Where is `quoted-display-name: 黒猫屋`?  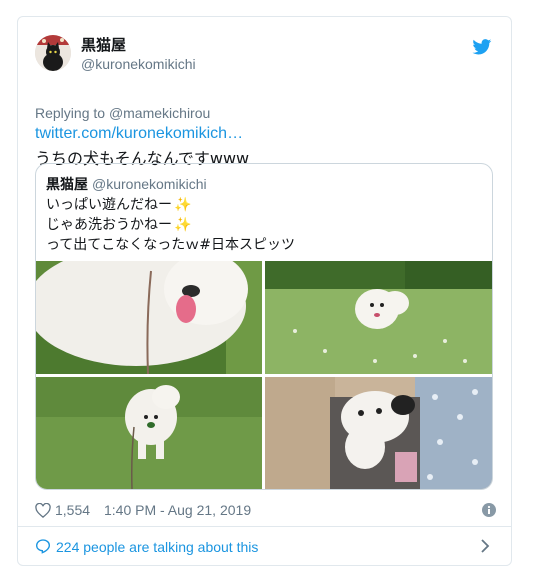
quoted-display-name: 黒猫屋 is located at coordinates (67, 185).